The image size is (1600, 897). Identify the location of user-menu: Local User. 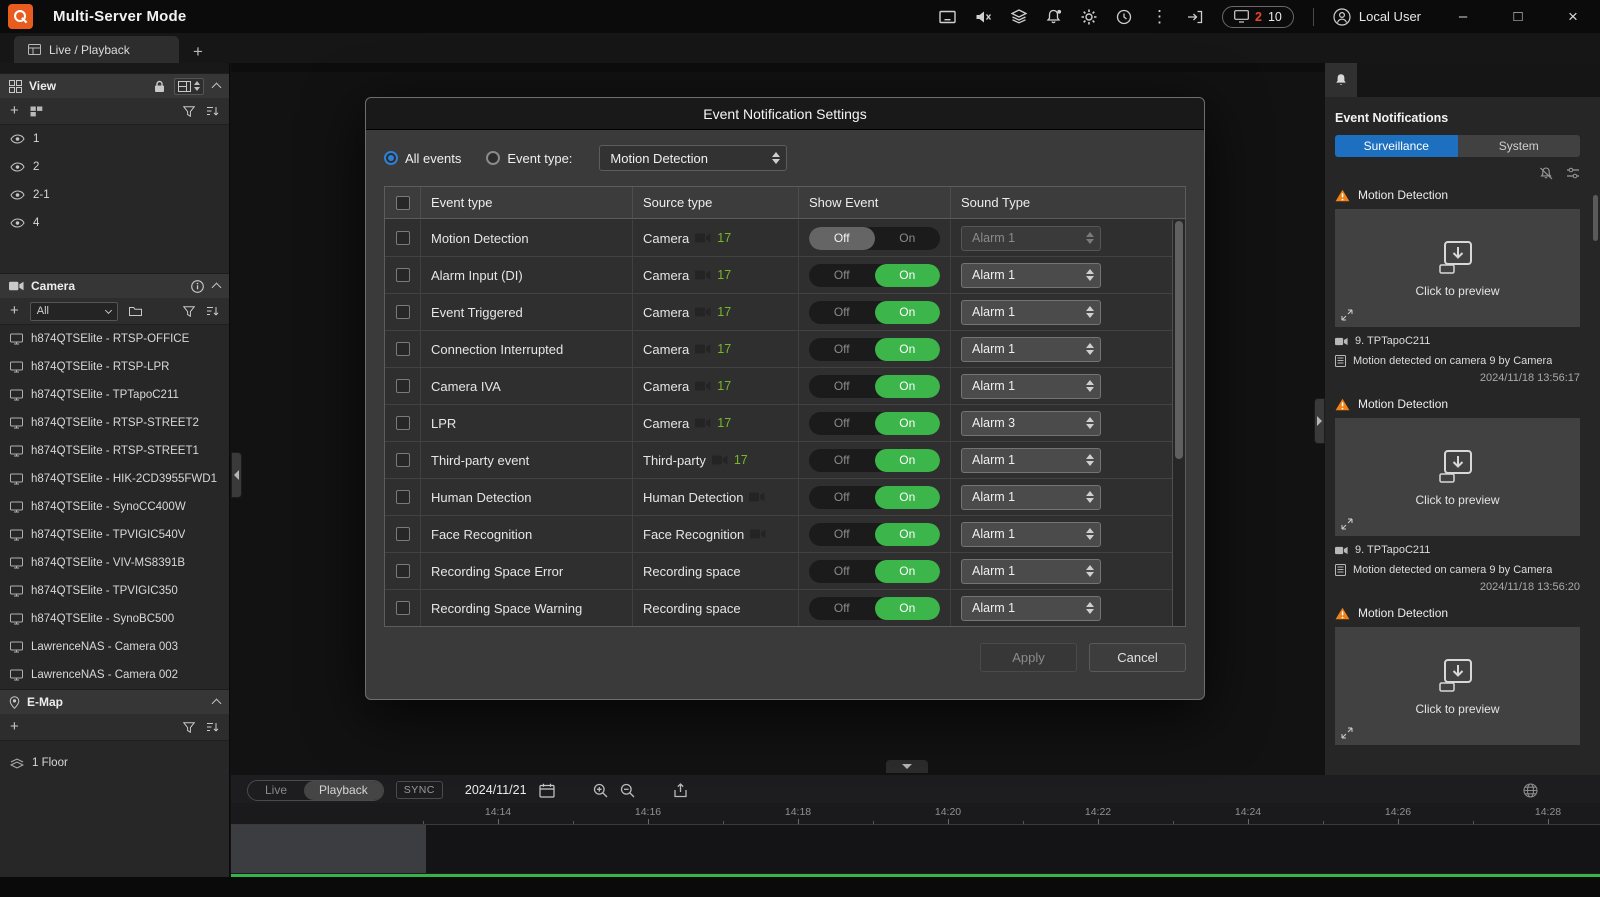
(1377, 16).